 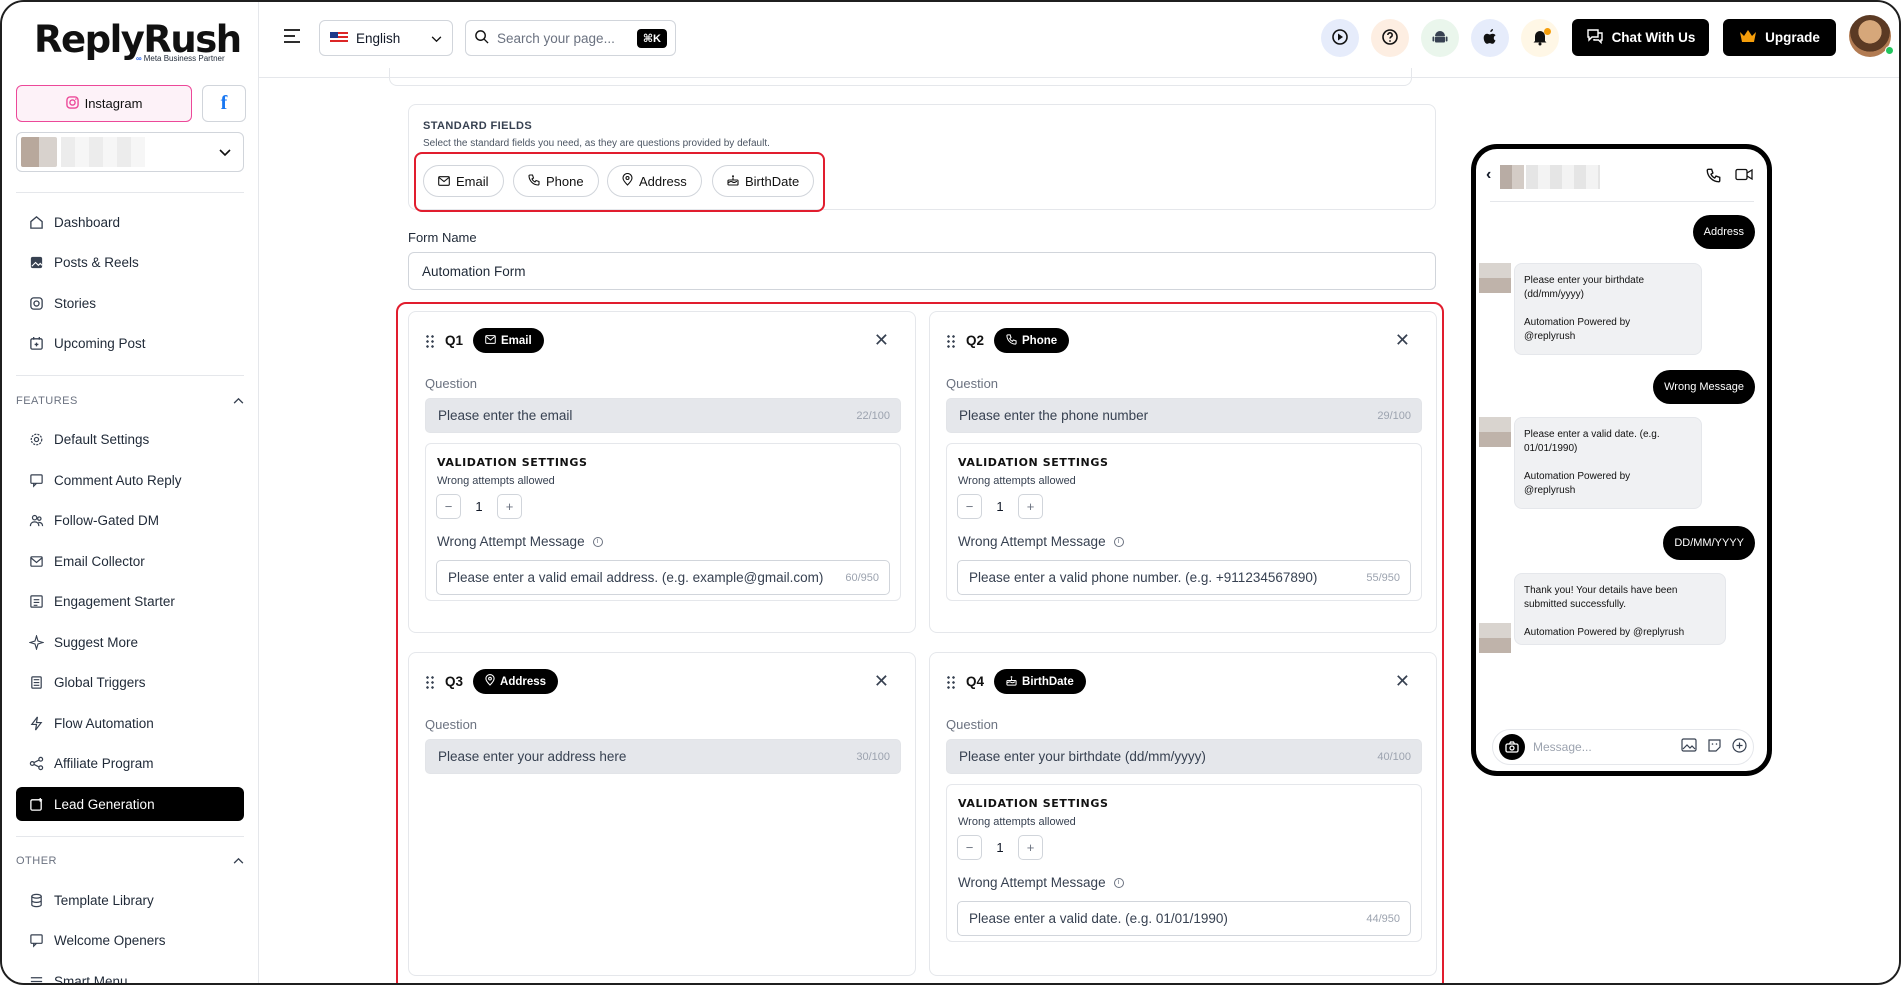 I want to click on question-type-label: Phone, so click(x=1040, y=340).